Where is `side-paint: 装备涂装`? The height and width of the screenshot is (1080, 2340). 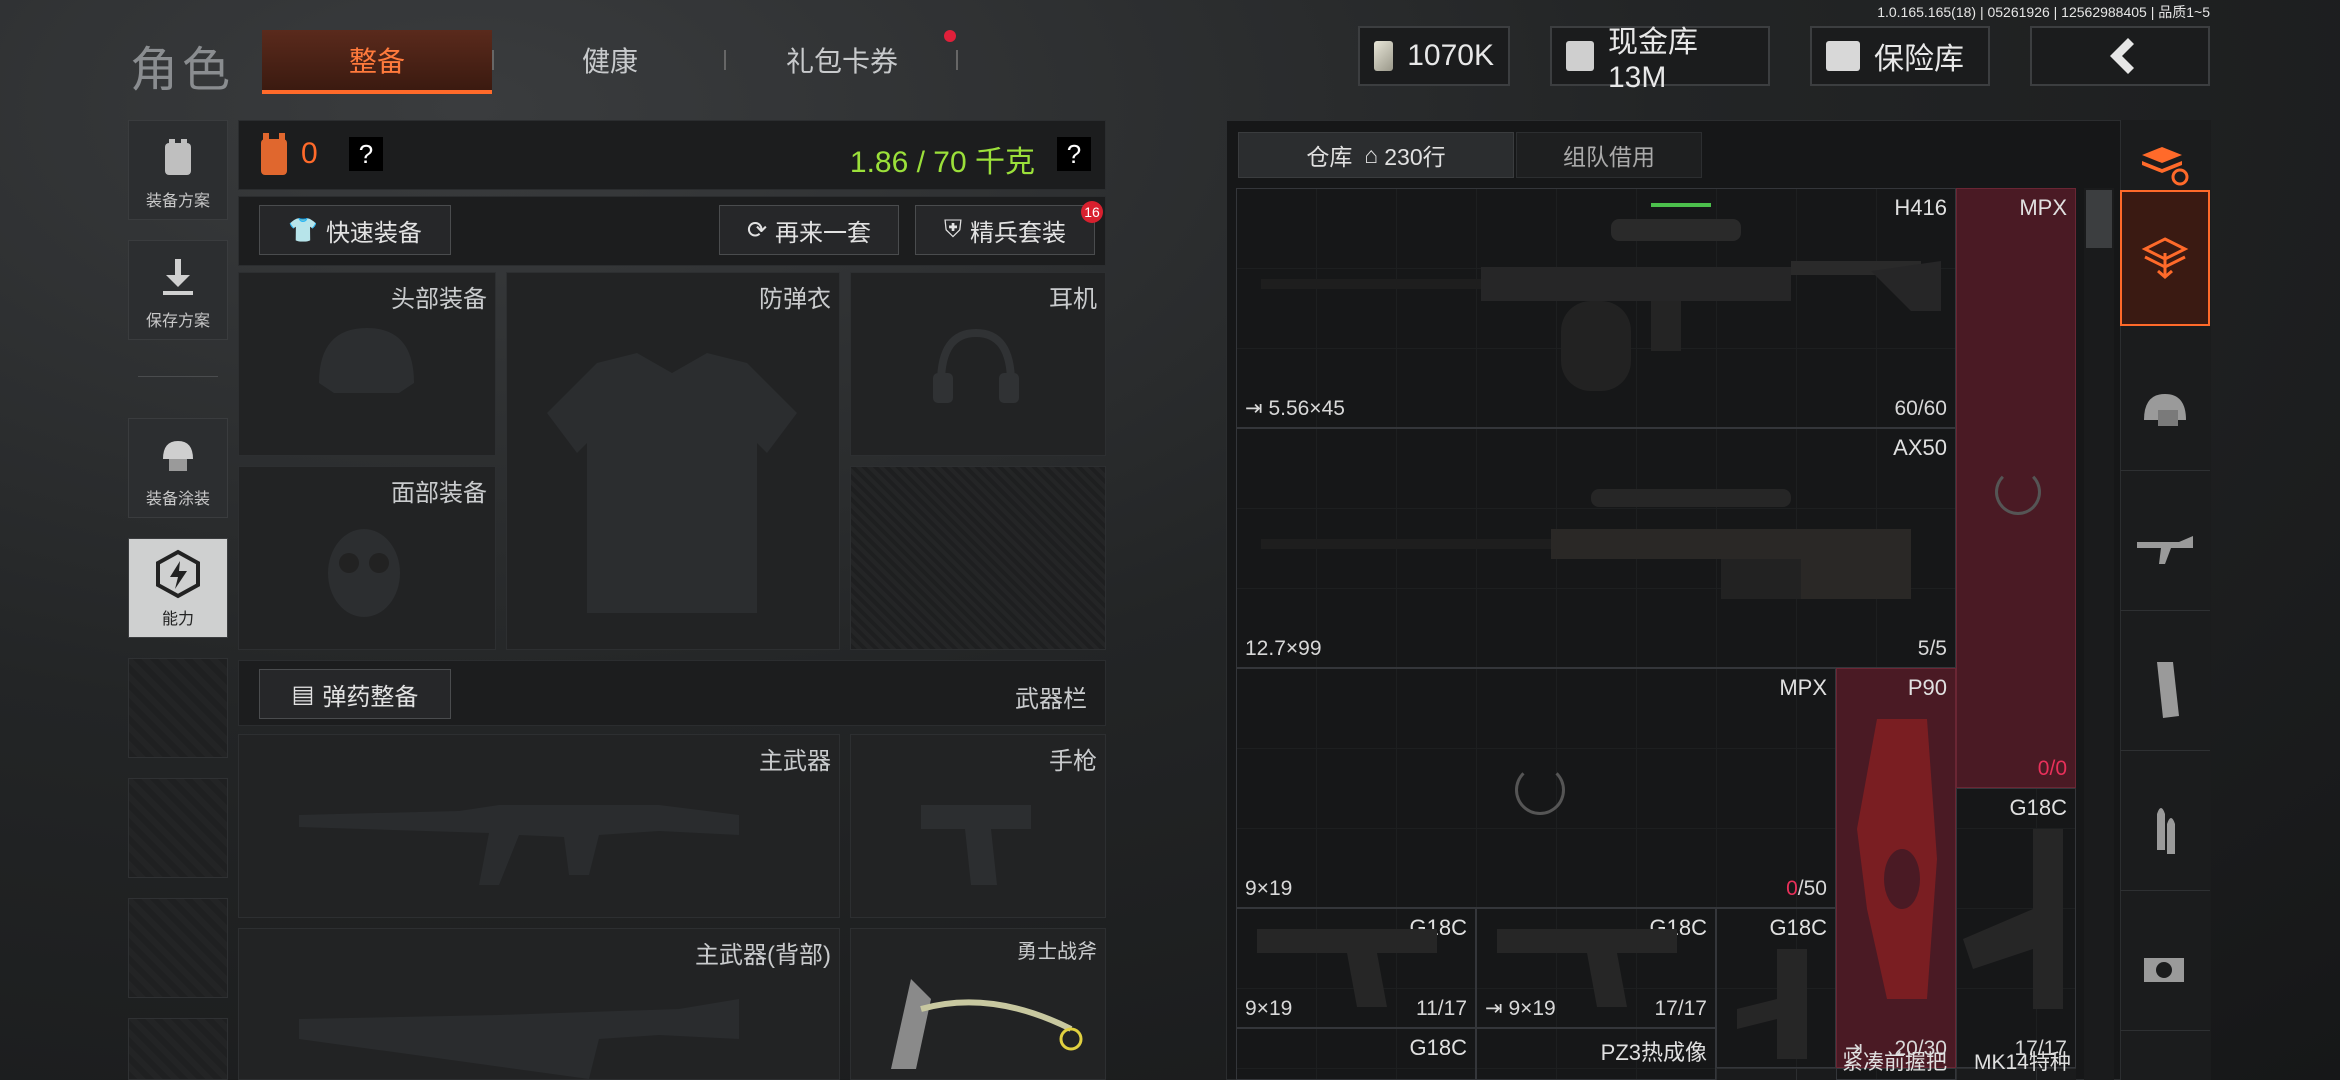 side-paint: 装备涂装 is located at coordinates (178, 468).